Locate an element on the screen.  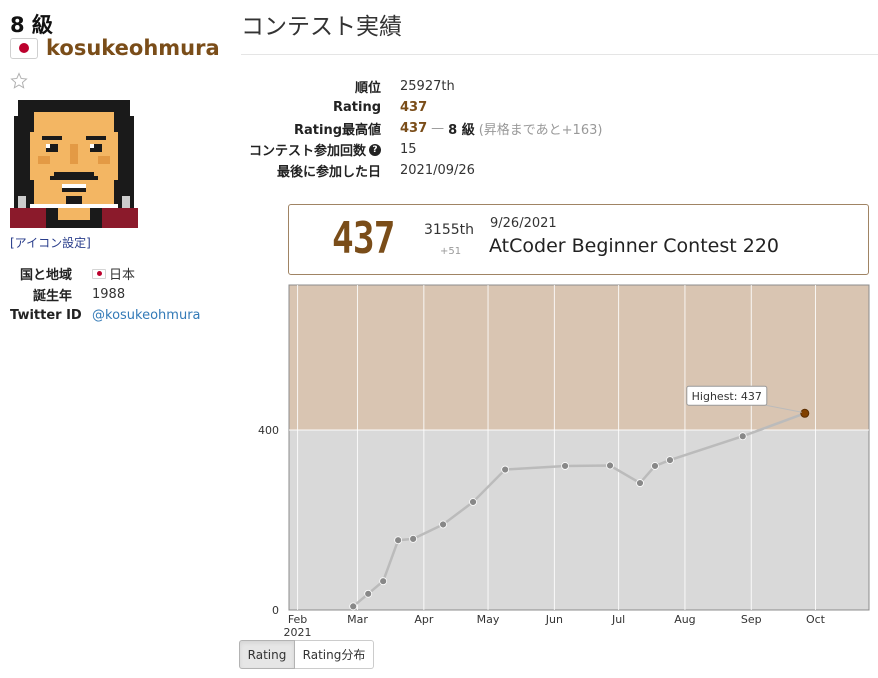
x-tick-label: Aug is located at coordinates (684, 619).